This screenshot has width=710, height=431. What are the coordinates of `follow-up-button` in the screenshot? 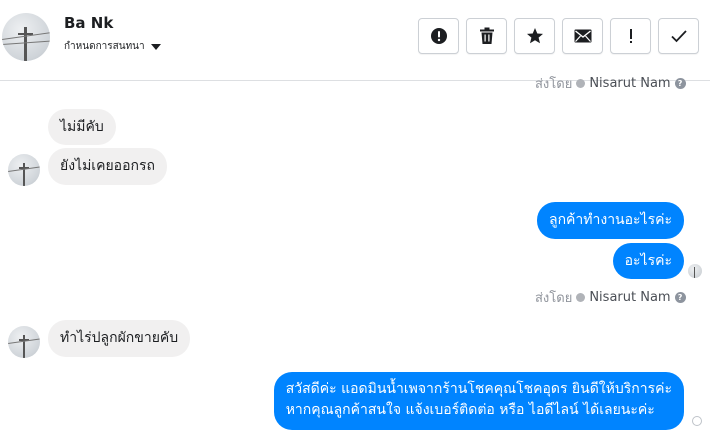 It's located at (630, 36).